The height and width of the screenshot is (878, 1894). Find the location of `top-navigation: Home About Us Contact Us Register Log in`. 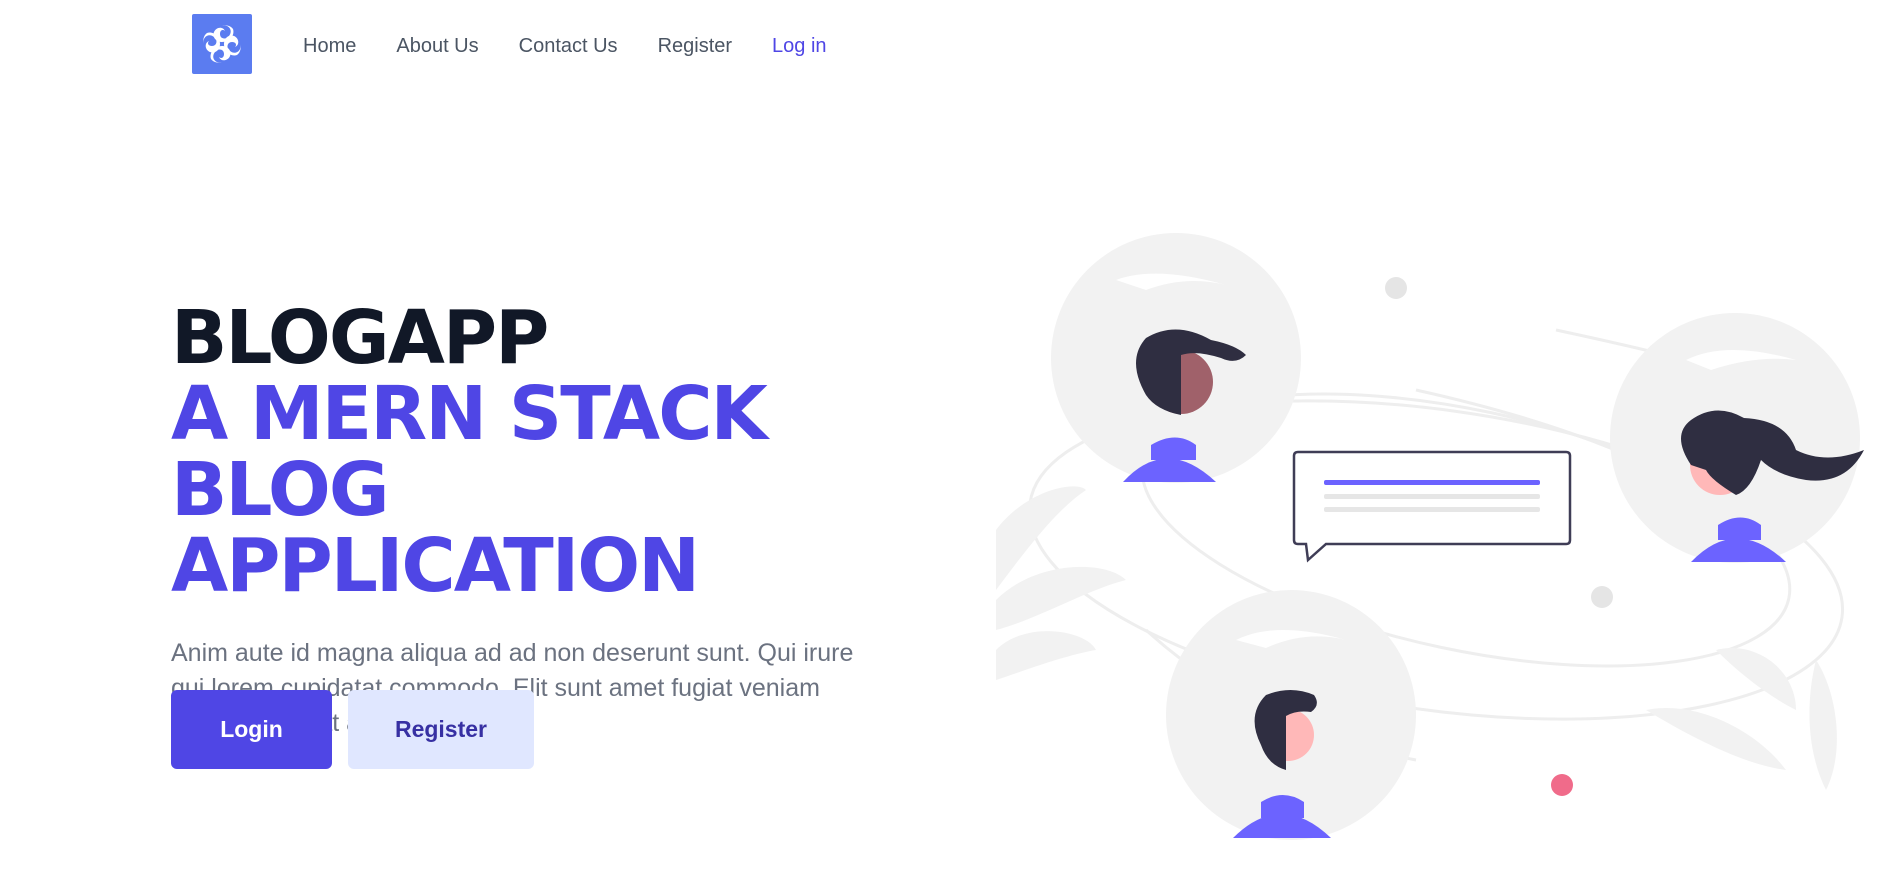

top-navigation: Home About Us Contact Us Register Log in is located at coordinates (947, 45).